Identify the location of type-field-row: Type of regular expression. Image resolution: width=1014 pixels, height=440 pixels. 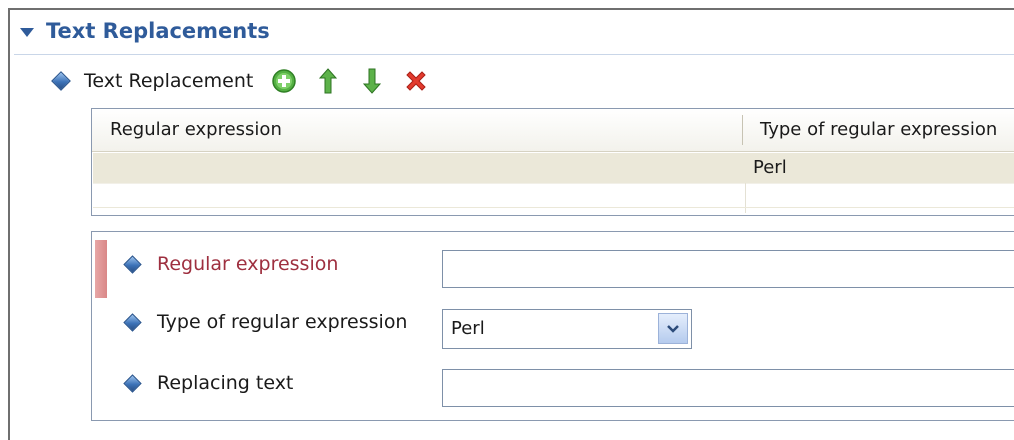
(265, 322).